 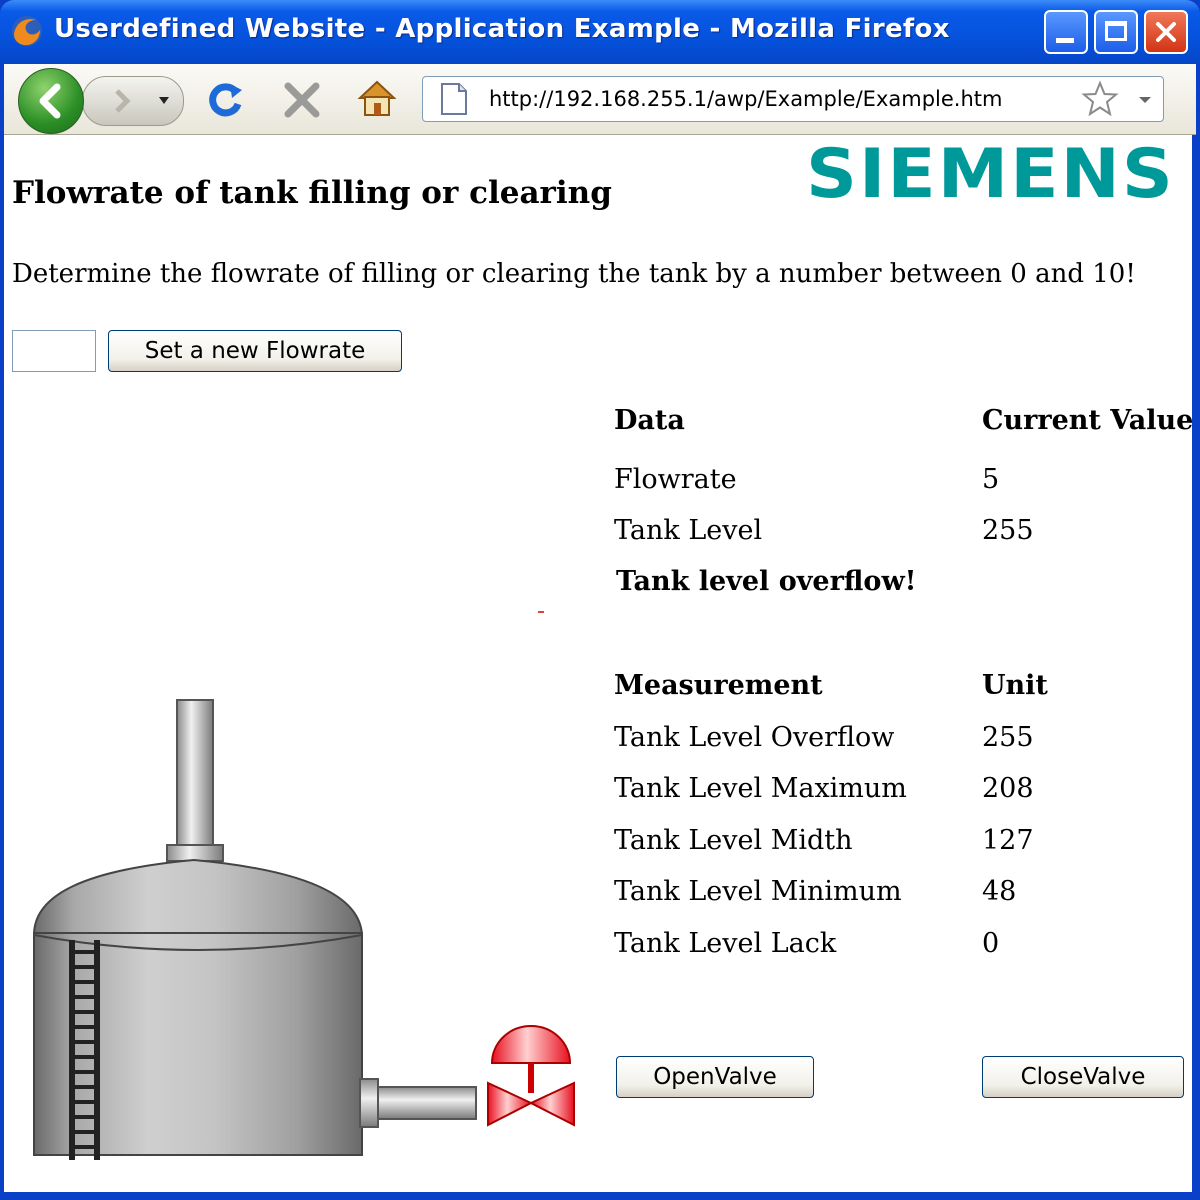 I want to click on back-button, so click(x=51, y=101).